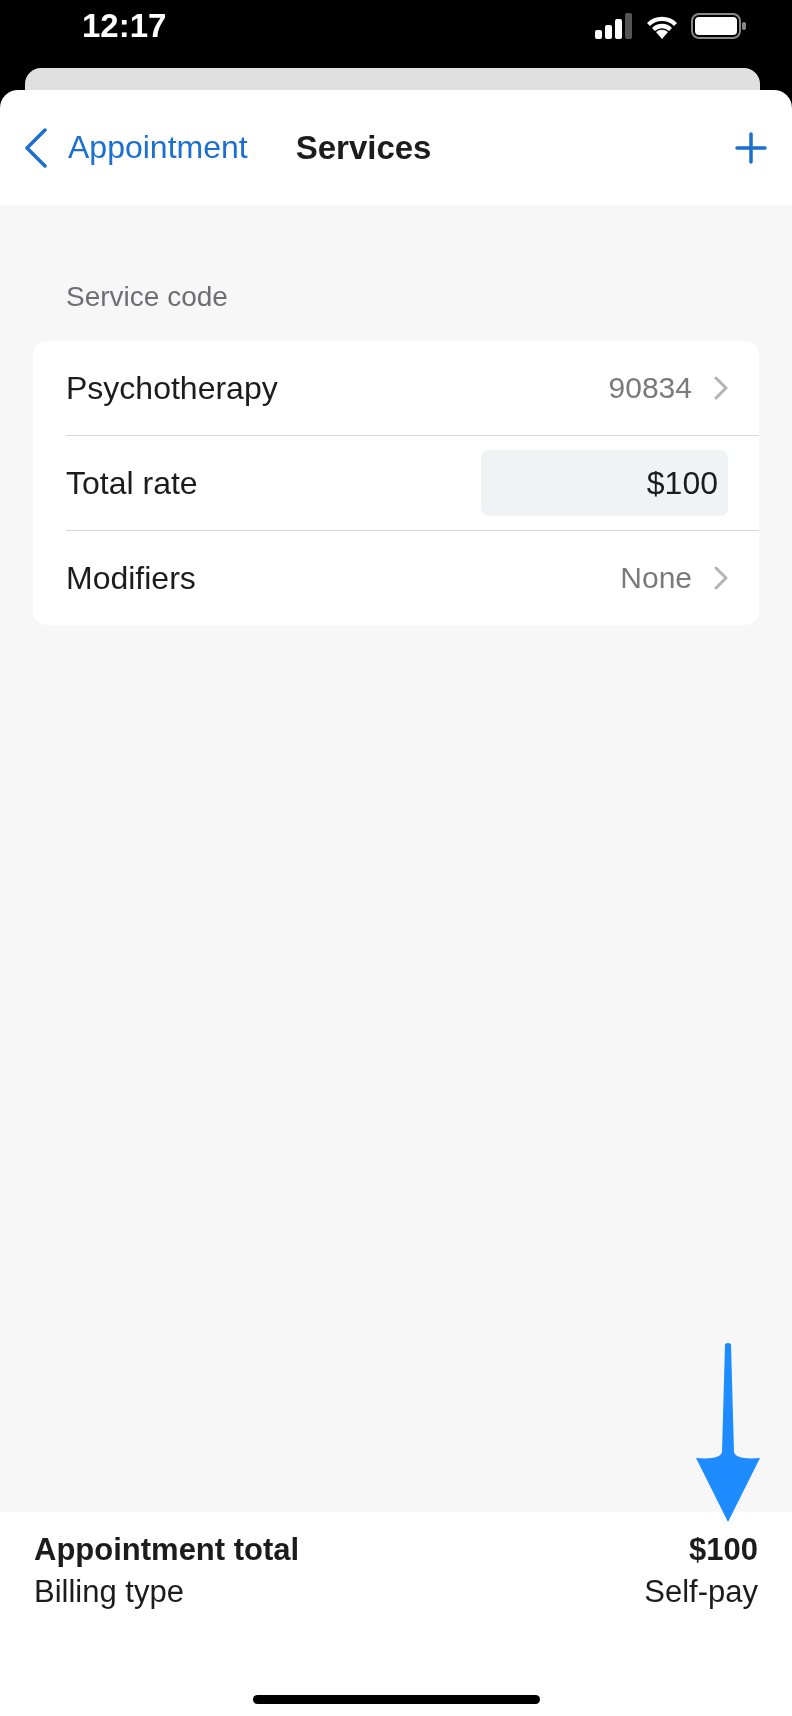  I want to click on back-chevron-icon, so click(36, 147).